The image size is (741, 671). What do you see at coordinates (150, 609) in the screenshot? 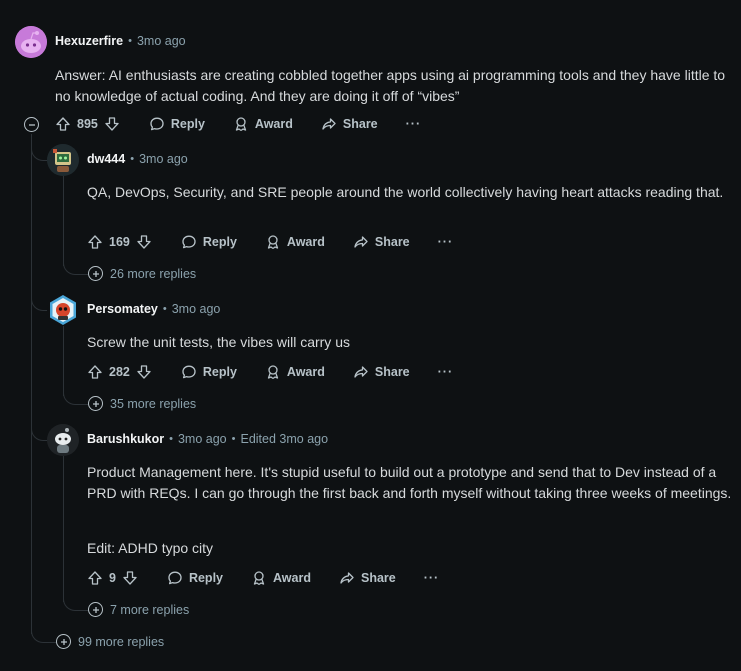
I see `more-replies-label: 7 more replies` at bounding box center [150, 609].